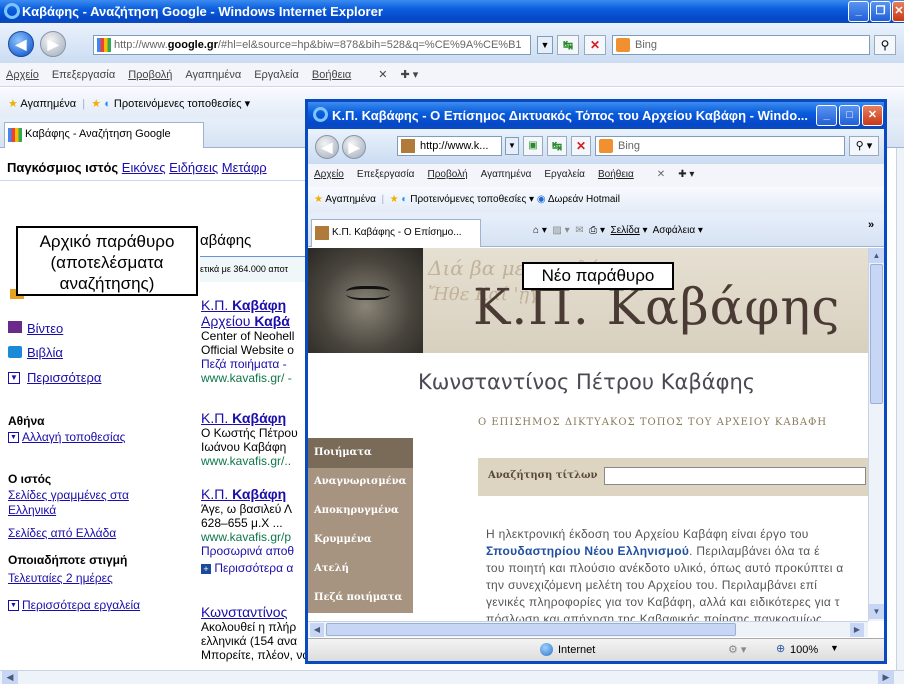  I want to click on feeds-icon: ▨ ▾, so click(560, 230).